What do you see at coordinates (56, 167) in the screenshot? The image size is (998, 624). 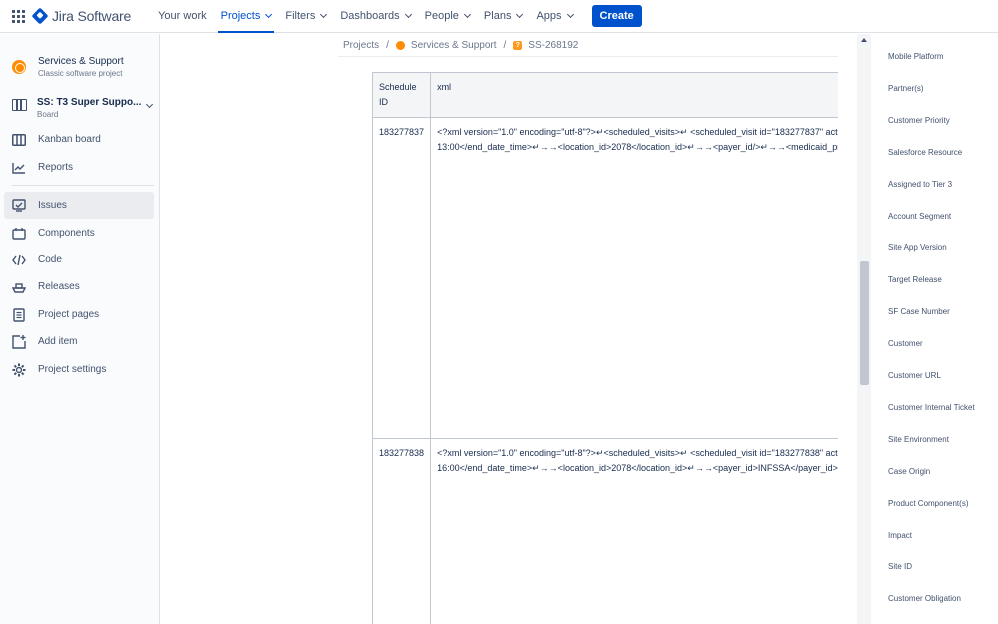 I see `sidebar-item-label: Reports` at bounding box center [56, 167].